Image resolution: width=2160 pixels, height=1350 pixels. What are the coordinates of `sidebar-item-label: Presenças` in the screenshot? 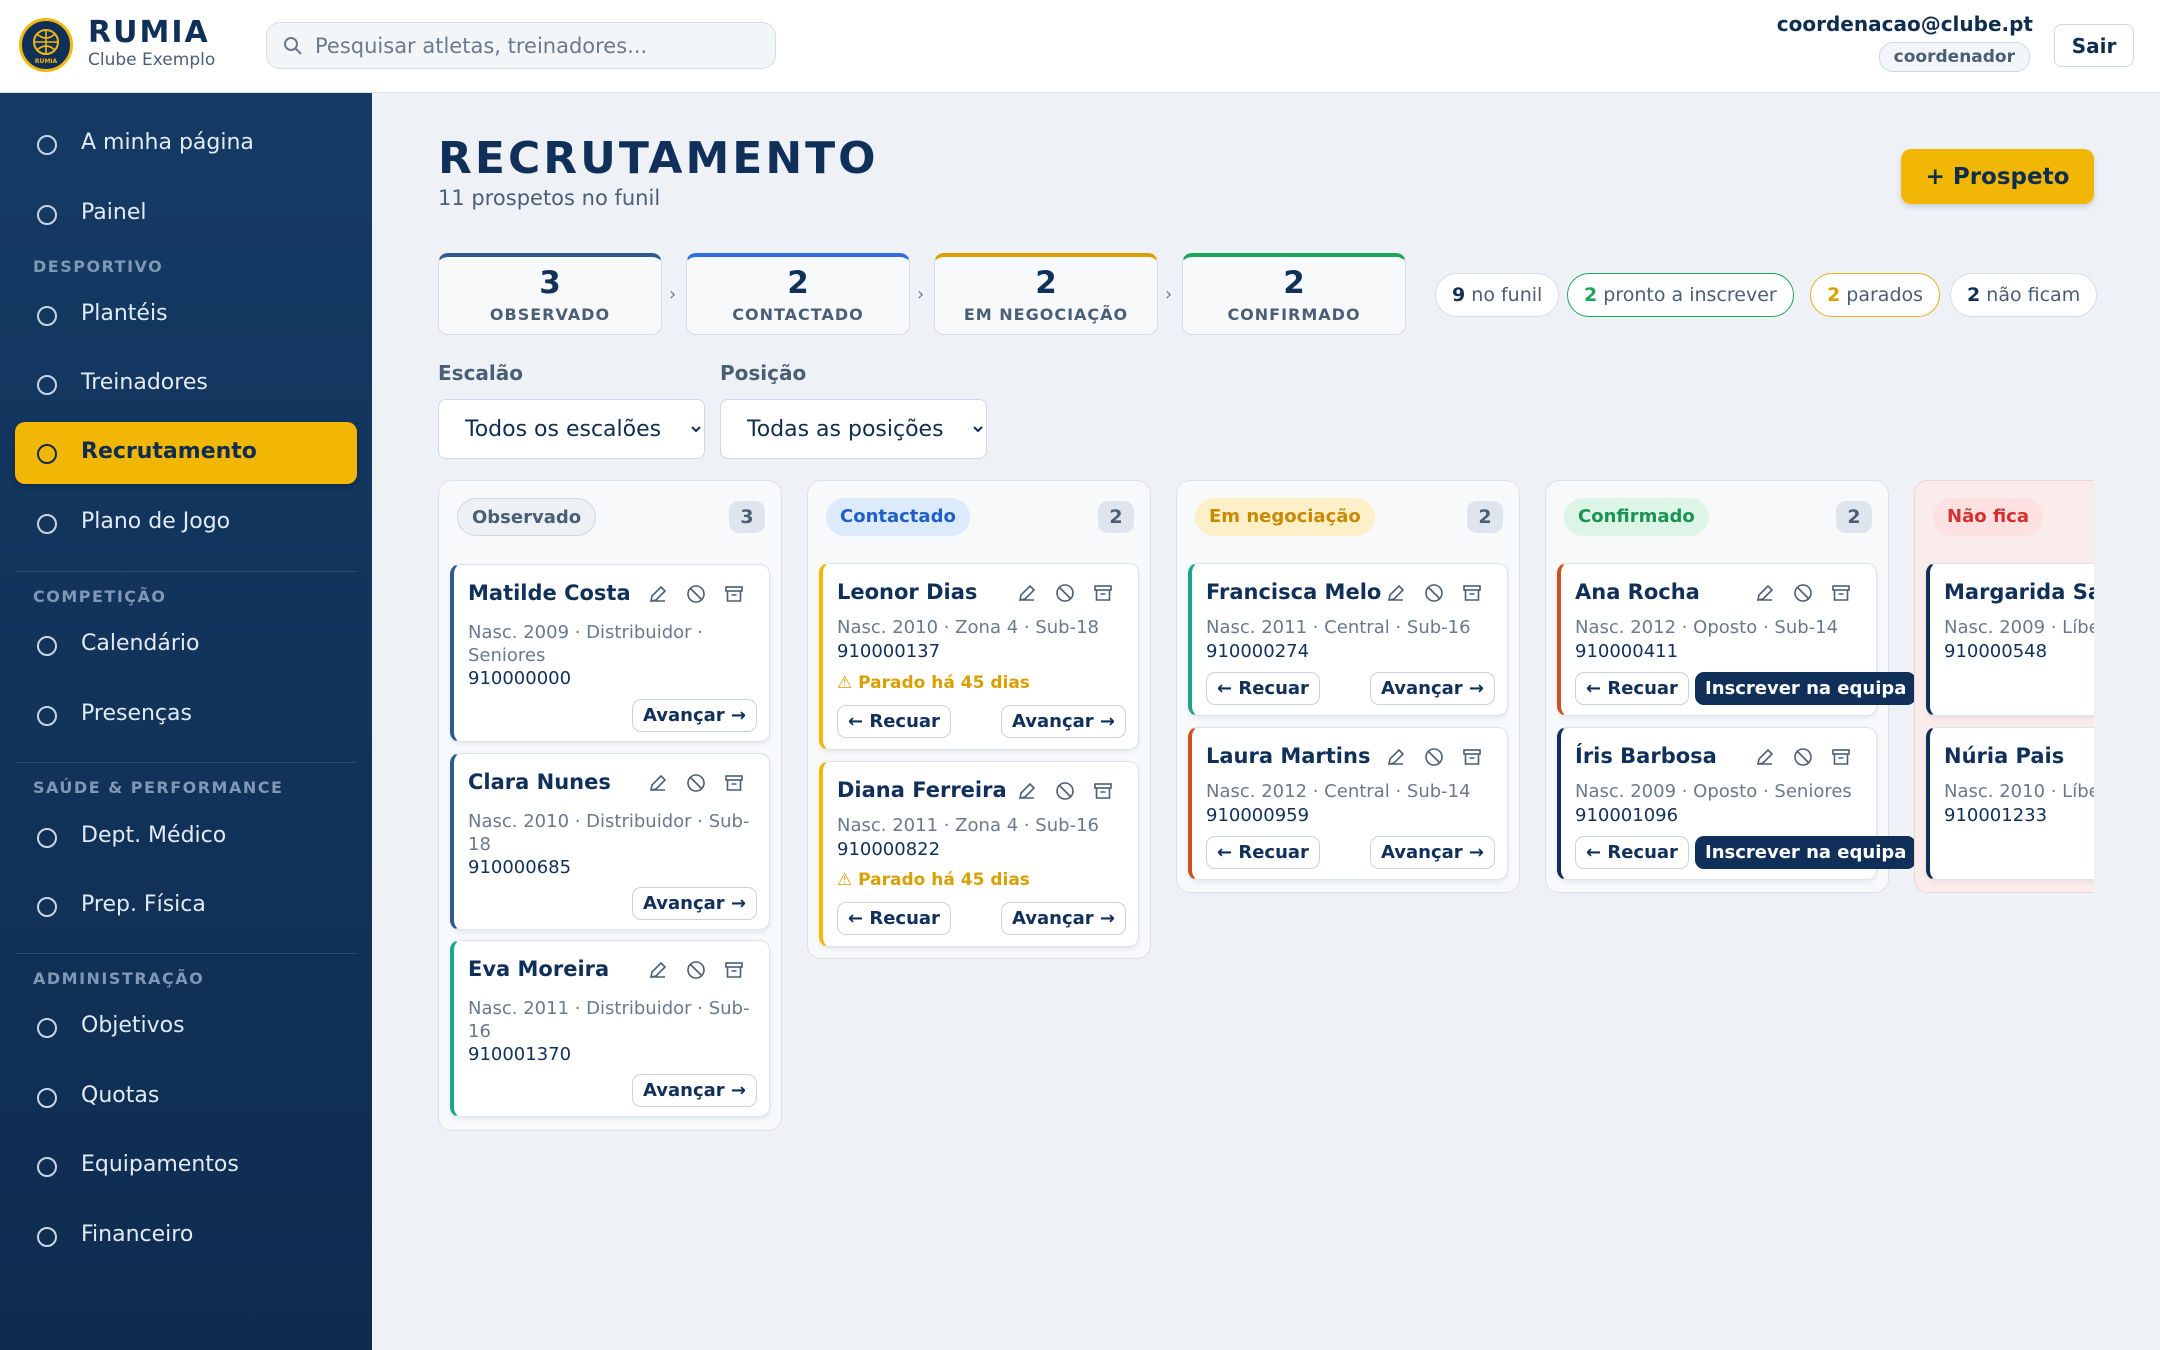 It's located at (136, 713).